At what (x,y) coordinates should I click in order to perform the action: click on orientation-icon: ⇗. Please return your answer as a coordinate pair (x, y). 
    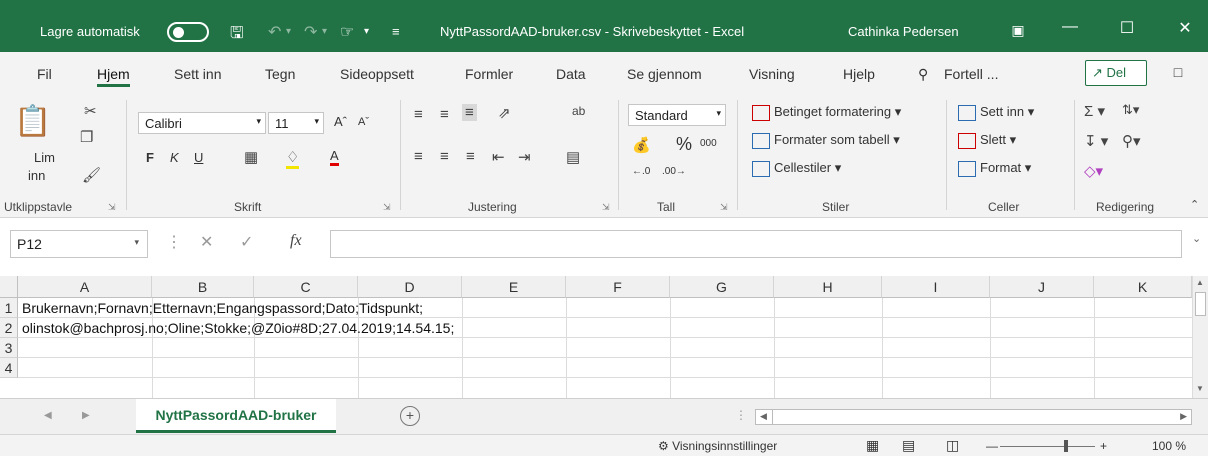
    Looking at the image, I should click on (504, 113).